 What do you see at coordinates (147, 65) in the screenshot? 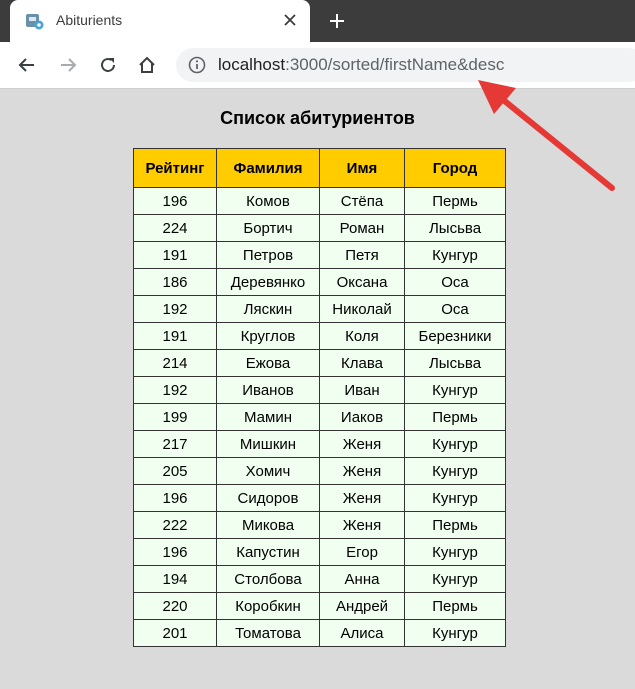
I see `home-icon` at bounding box center [147, 65].